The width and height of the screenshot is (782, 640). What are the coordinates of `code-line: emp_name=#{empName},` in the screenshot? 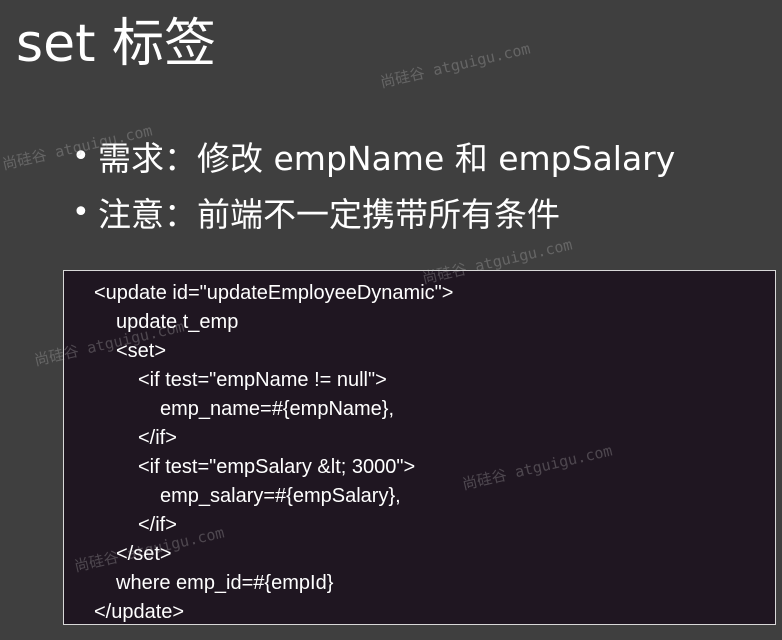 It's located at (277, 409).